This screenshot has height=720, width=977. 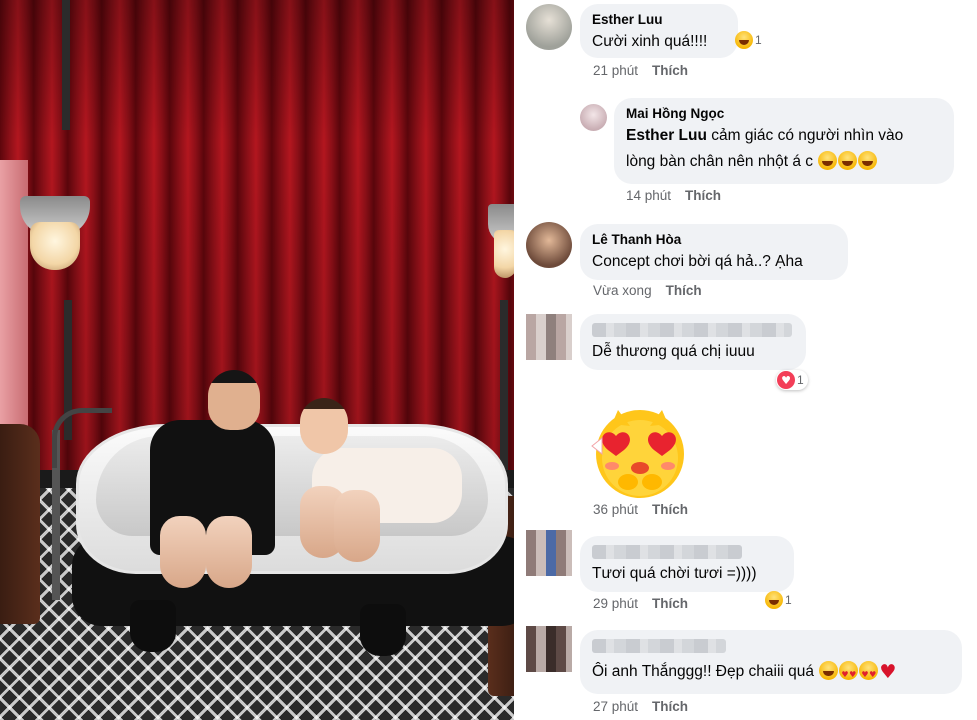 What do you see at coordinates (622, 290) in the screenshot?
I see `comment-time: Vừa xong` at bounding box center [622, 290].